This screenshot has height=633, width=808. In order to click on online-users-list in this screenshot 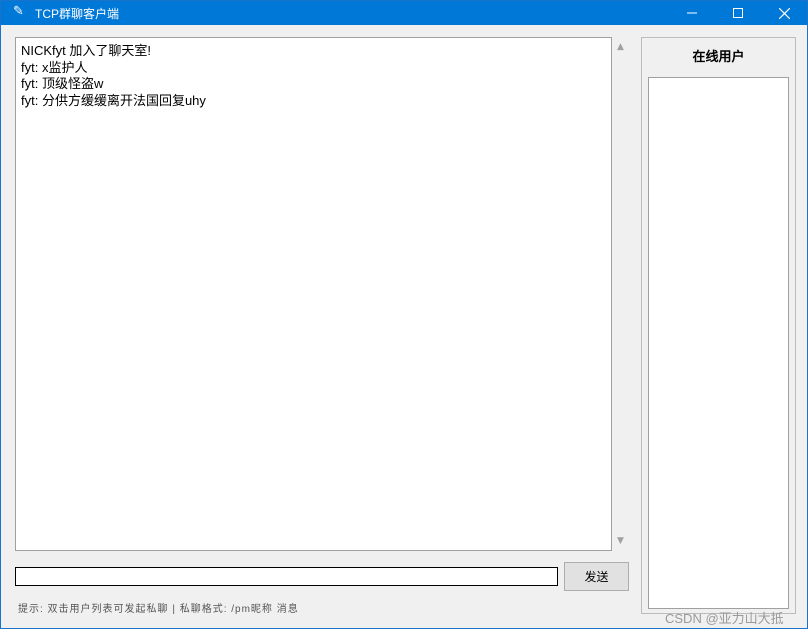, I will do `click(718, 343)`.